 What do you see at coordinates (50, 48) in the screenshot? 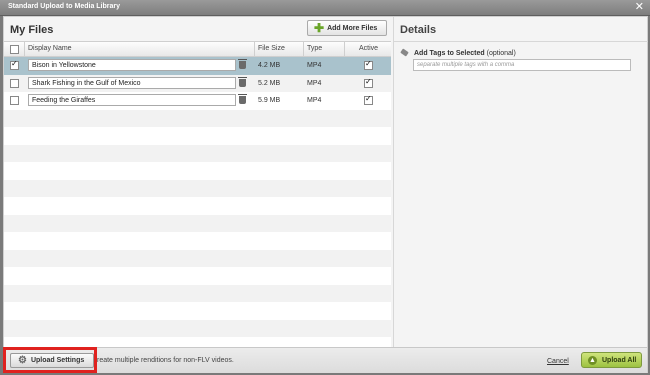
I see `column-header-display-name: Display Name` at bounding box center [50, 48].